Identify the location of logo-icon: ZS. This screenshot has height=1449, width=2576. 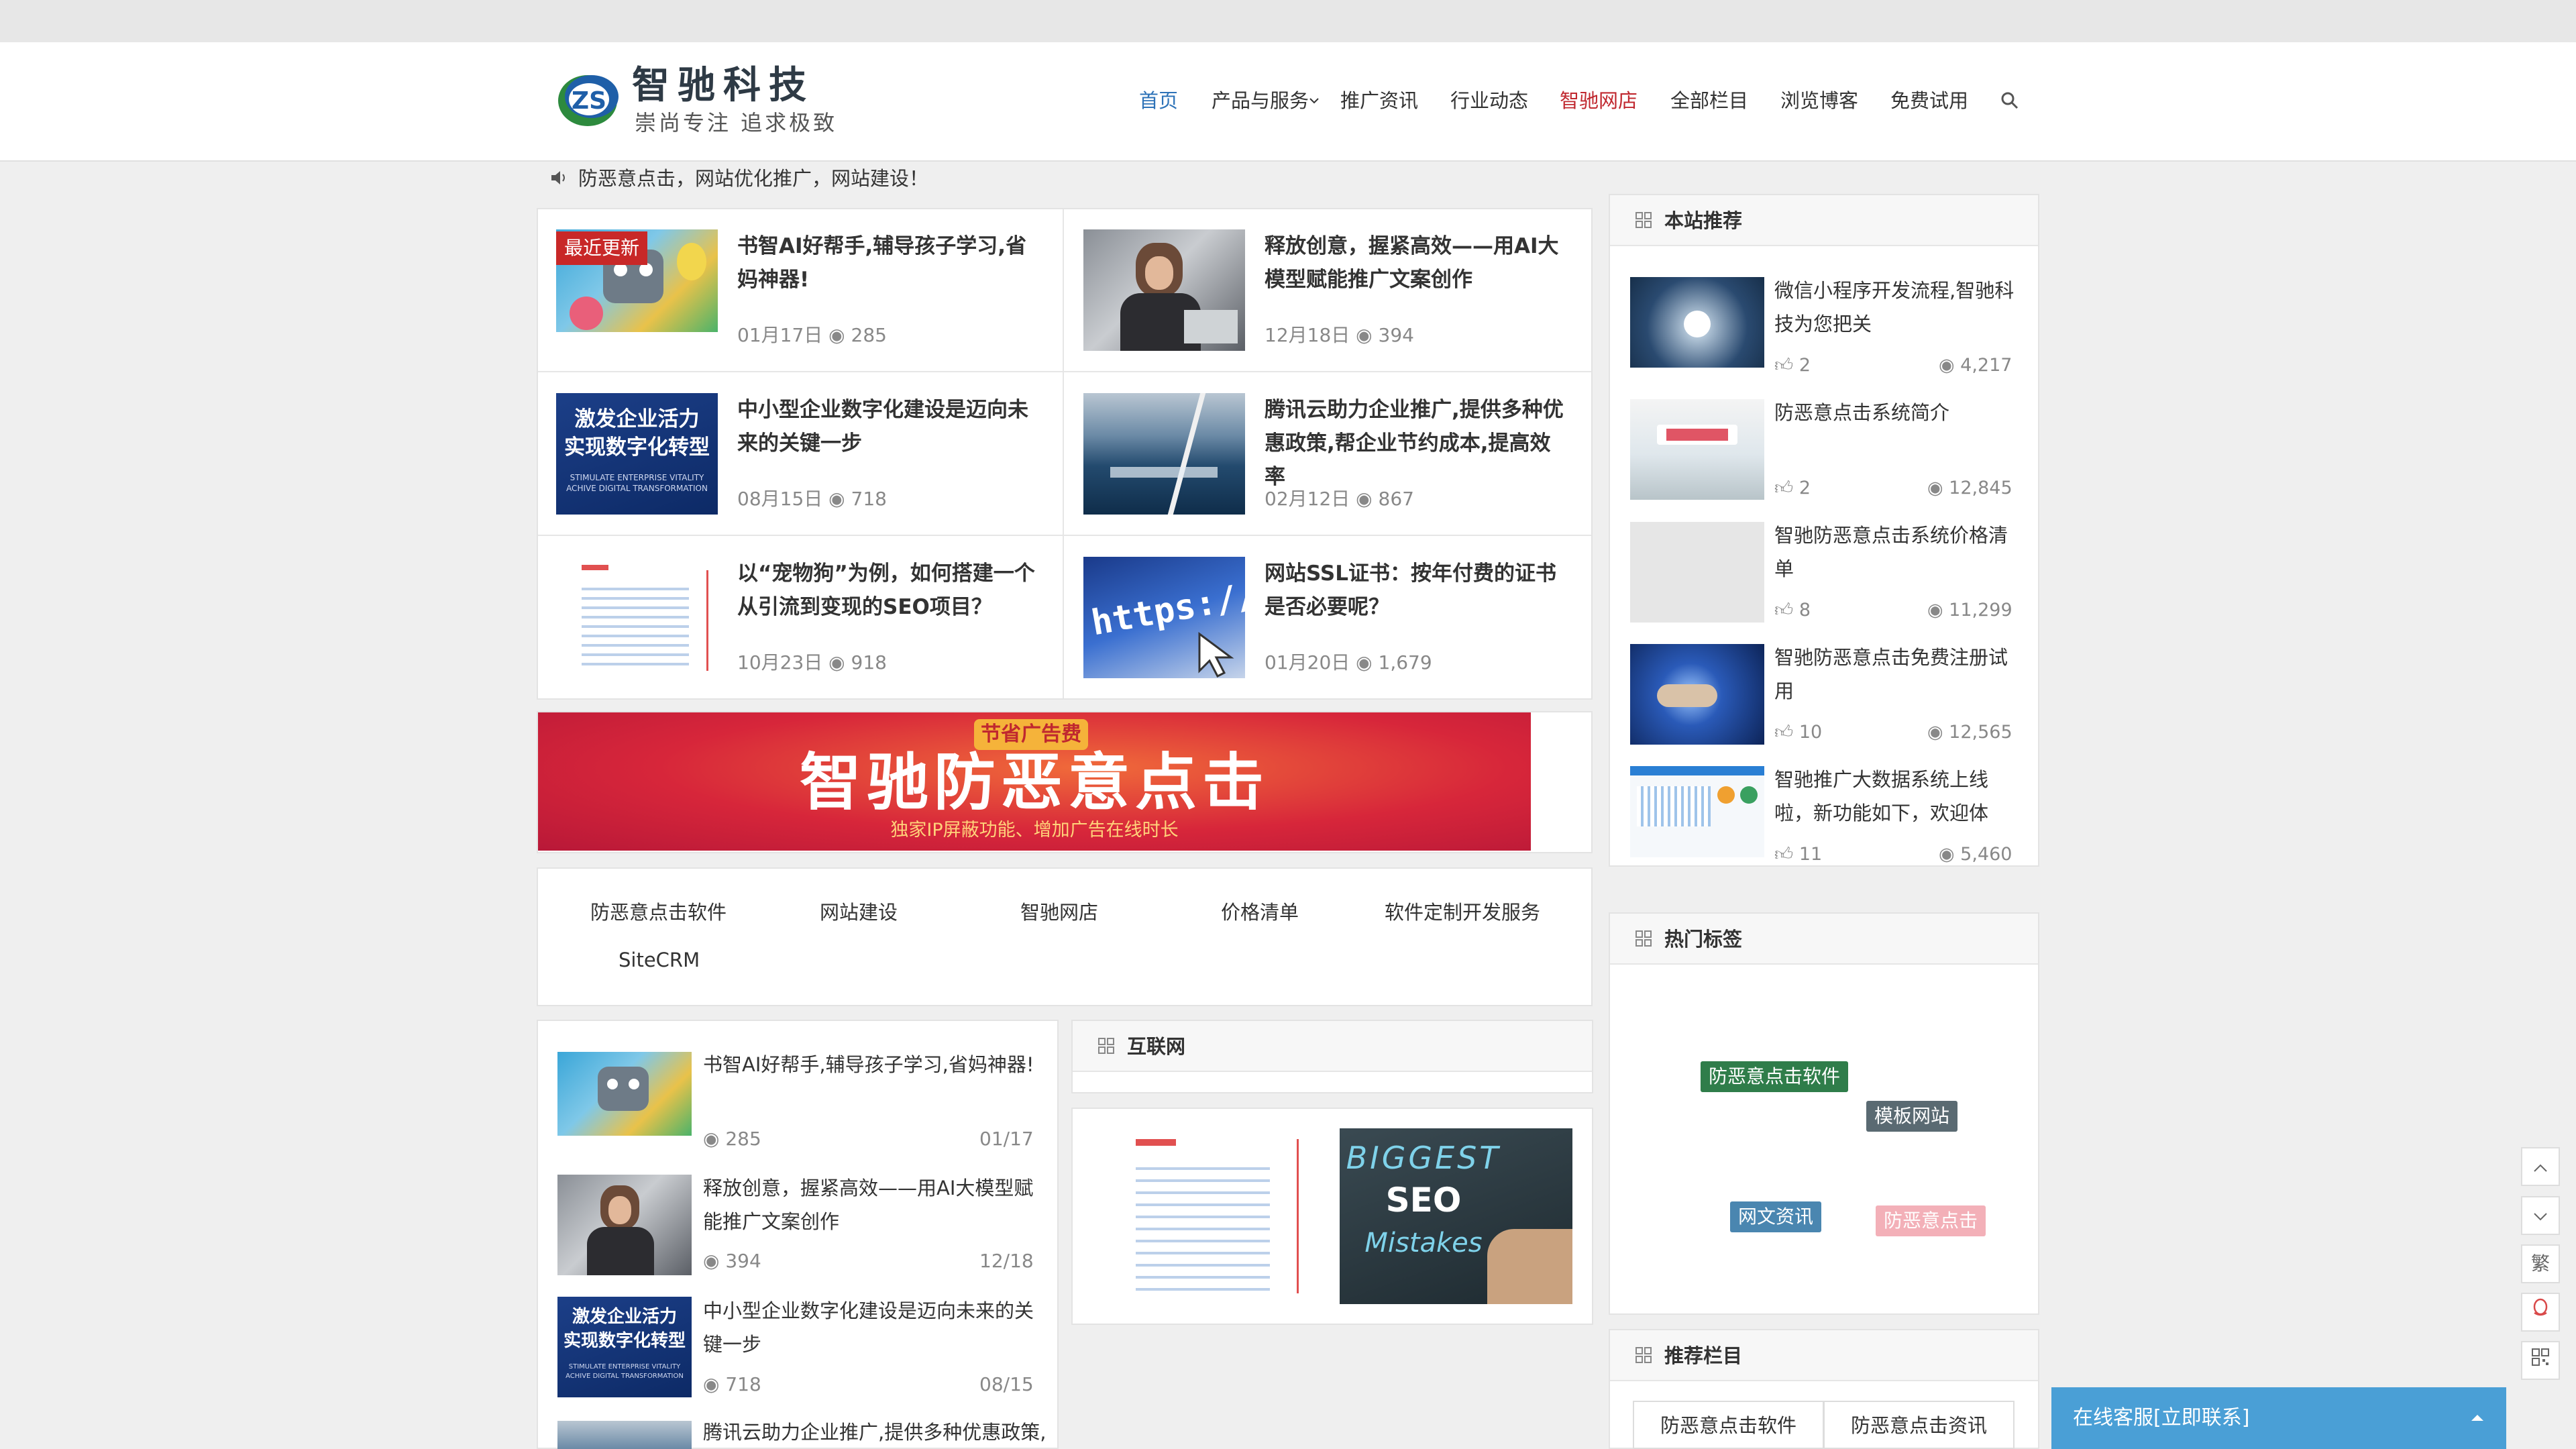
(589, 98).